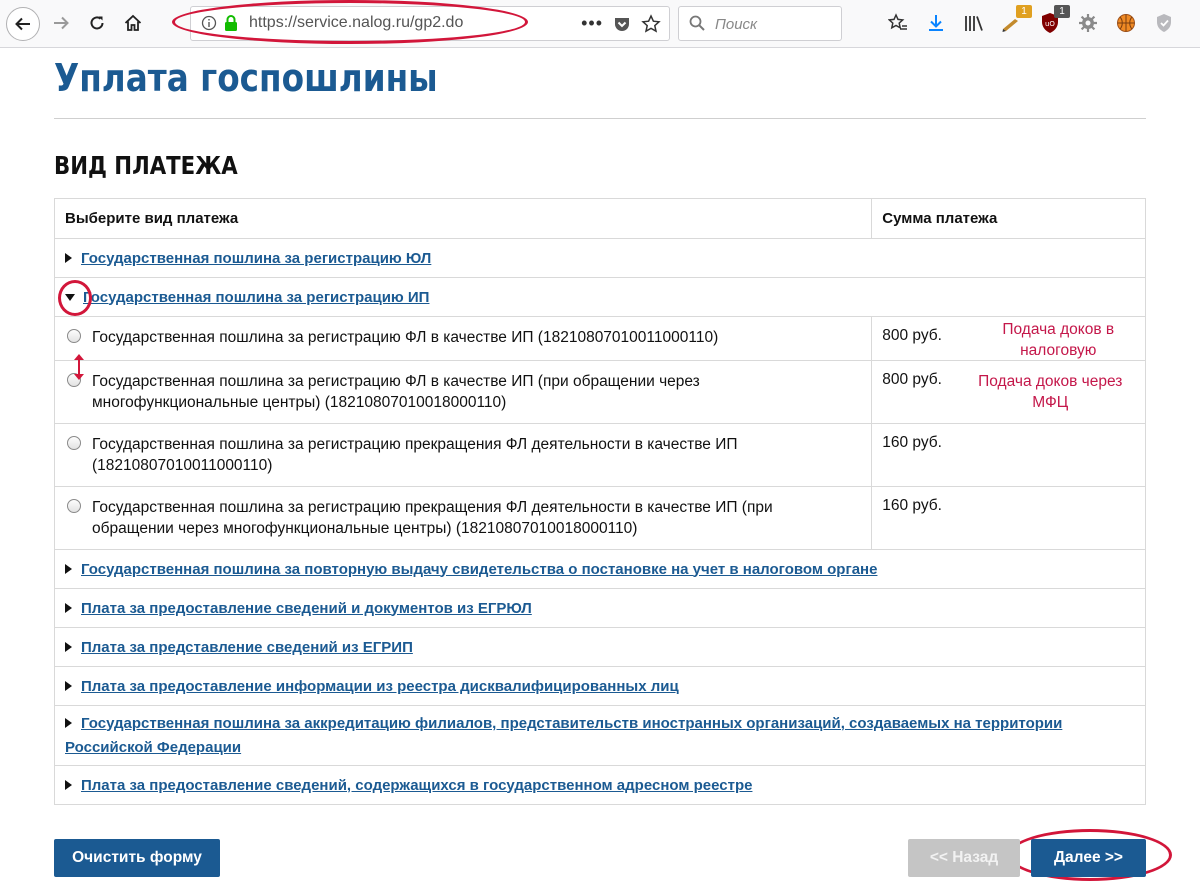 This screenshot has height=882, width=1200. I want to click on url-bar: https://service.nalog.ru/gp2.do •••, so click(430, 23).